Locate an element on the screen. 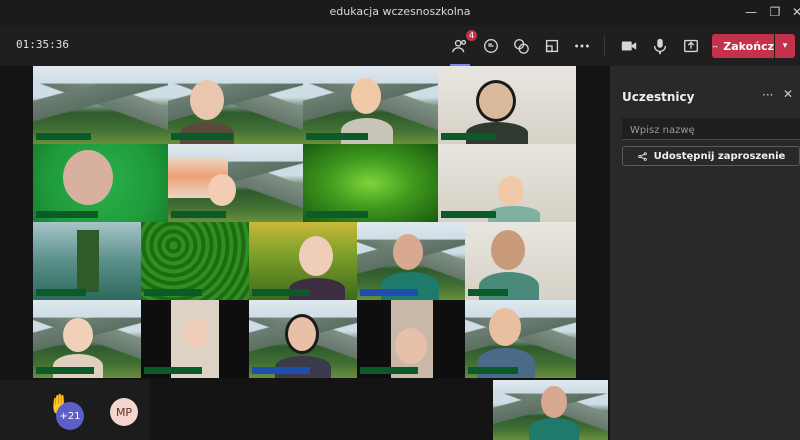 This screenshot has width=800, height=440. search-input is located at coordinates (711, 130).